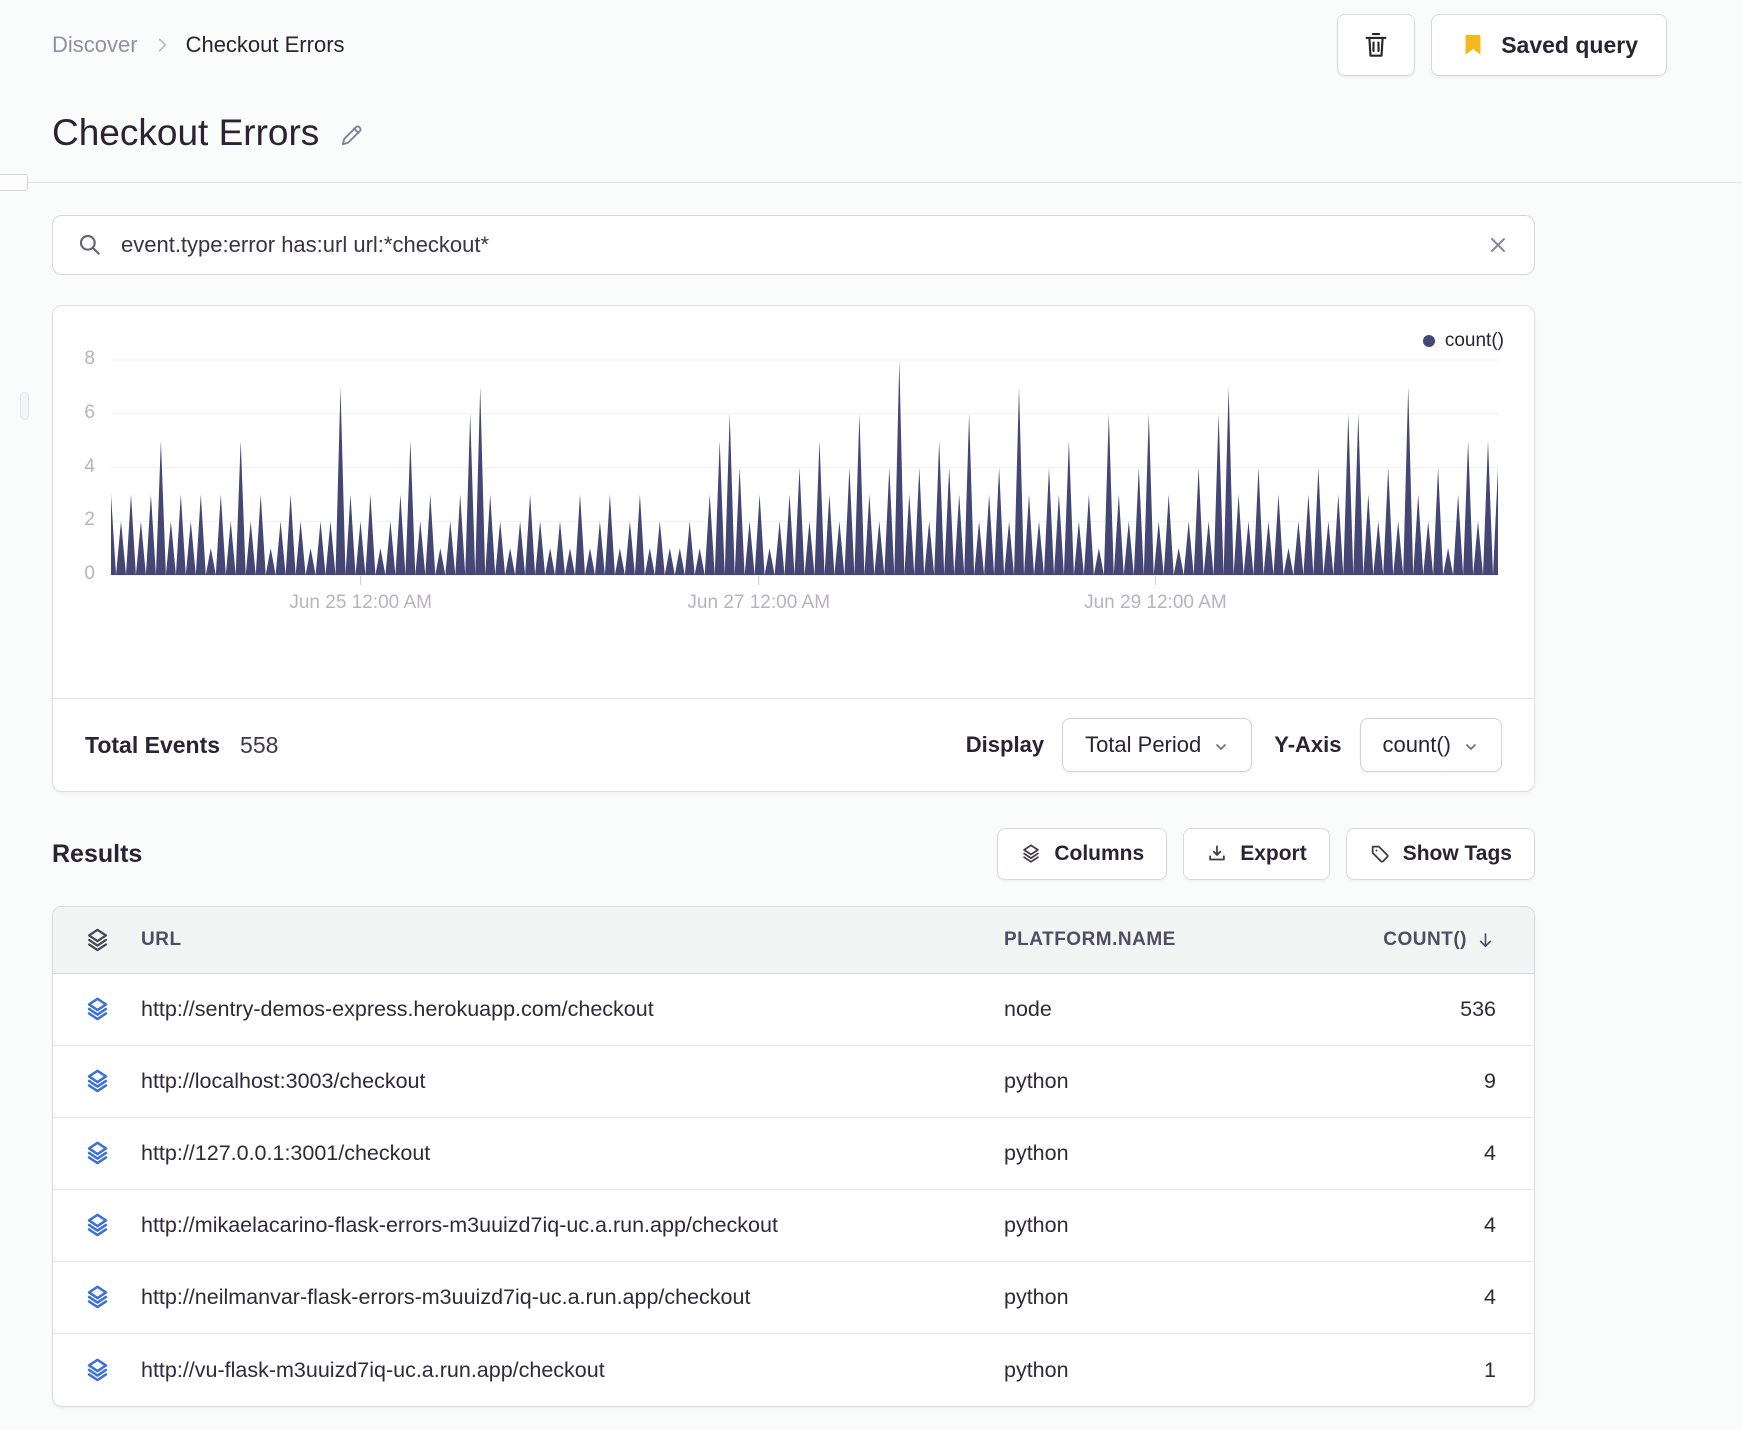 The height and width of the screenshot is (1430, 1742). What do you see at coordinates (1155, 602) in the screenshot?
I see `x-axis-label: Jun 29 12:00 AM` at bounding box center [1155, 602].